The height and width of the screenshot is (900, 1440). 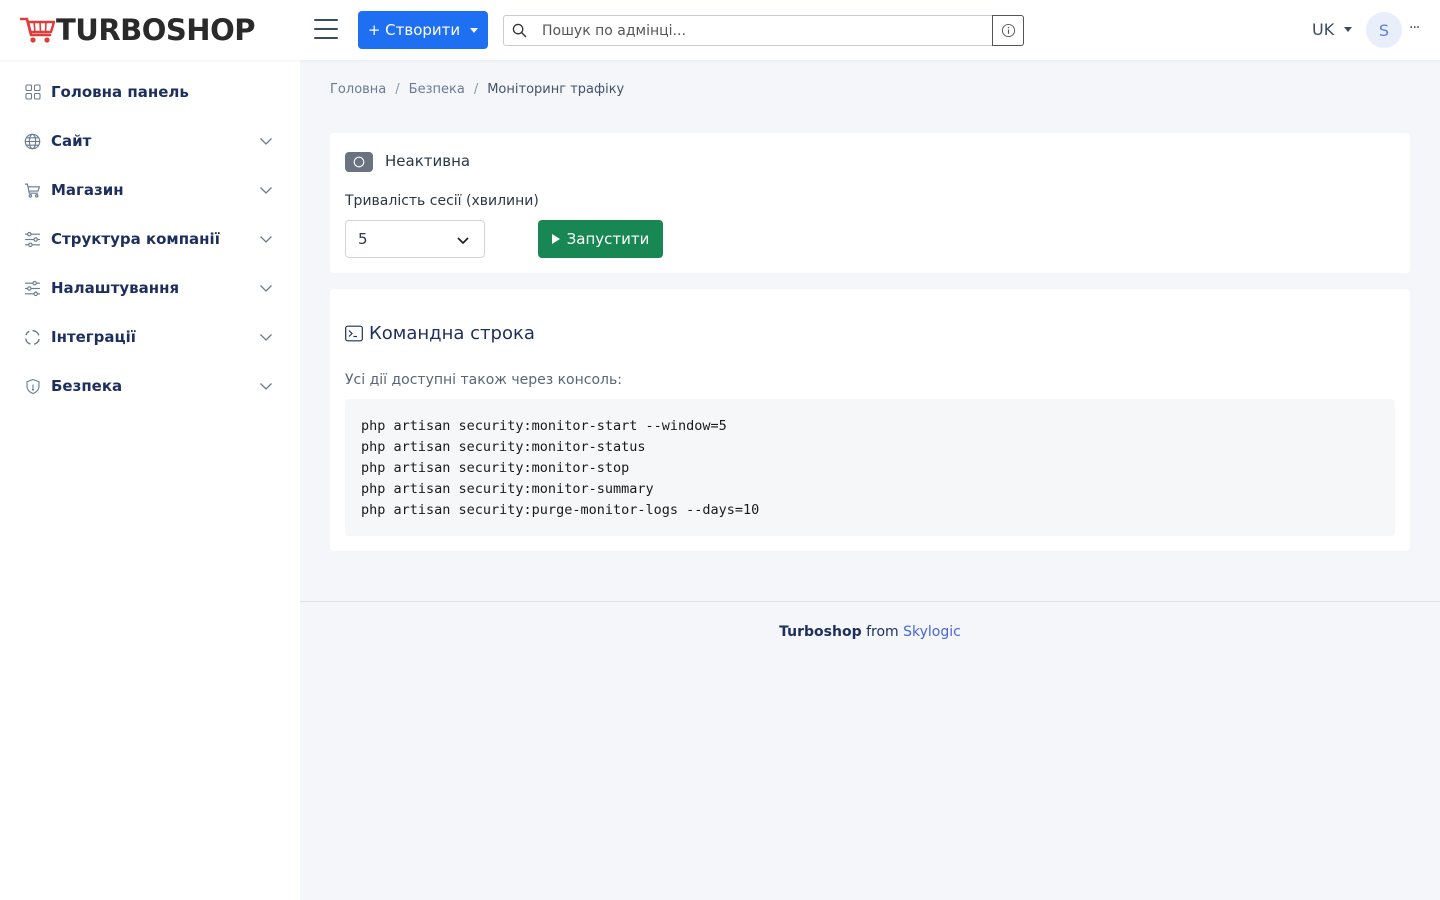 I want to click on create-button: + Створити, so click(x=423, y=30).